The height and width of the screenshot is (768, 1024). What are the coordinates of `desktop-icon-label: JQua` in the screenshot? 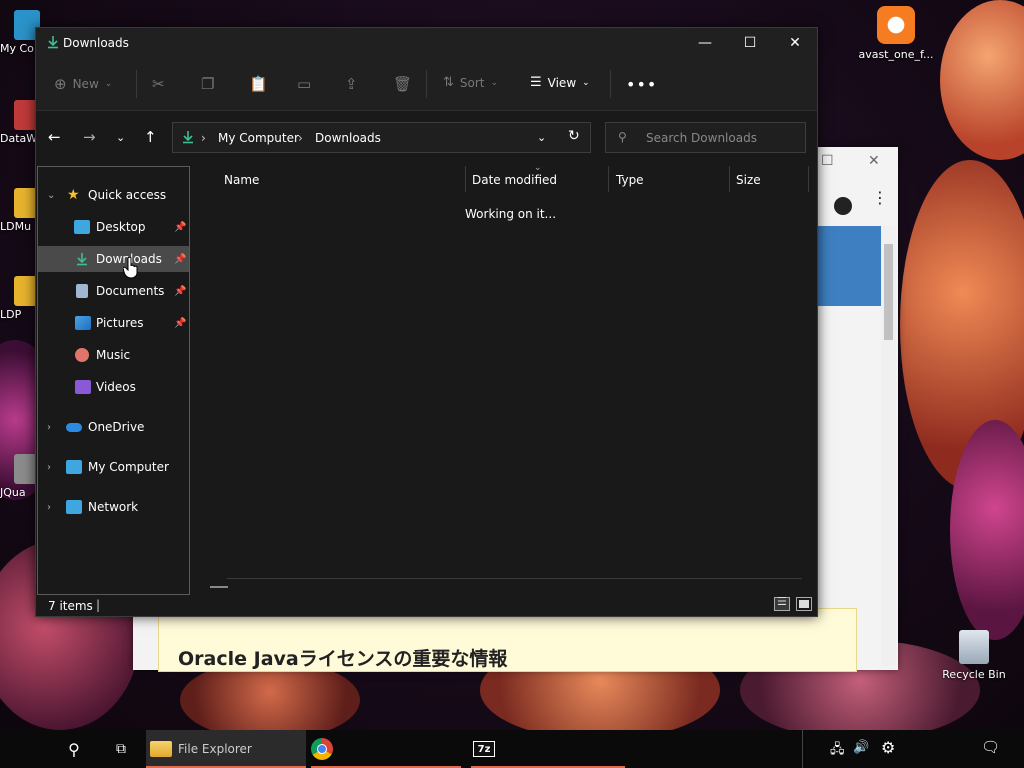 It's located at (13, 492).